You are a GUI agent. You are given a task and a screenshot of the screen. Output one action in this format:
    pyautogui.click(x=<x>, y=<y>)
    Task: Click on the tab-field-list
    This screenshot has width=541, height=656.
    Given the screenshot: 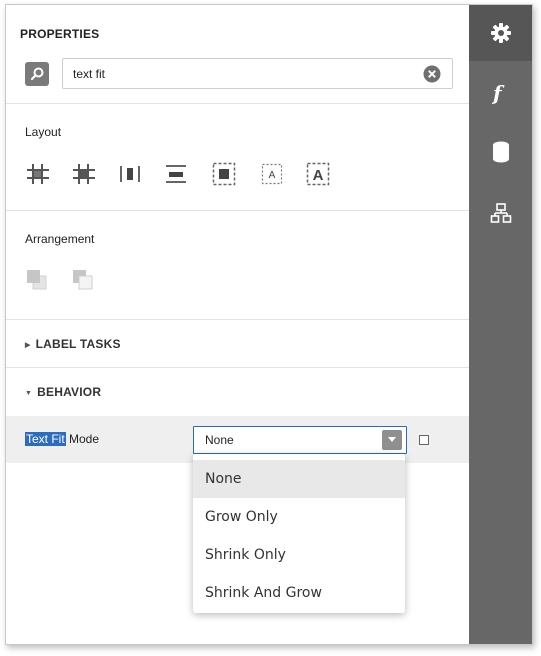 What is the action you would take?
    pyautogui.click(x=500, y=151)
    